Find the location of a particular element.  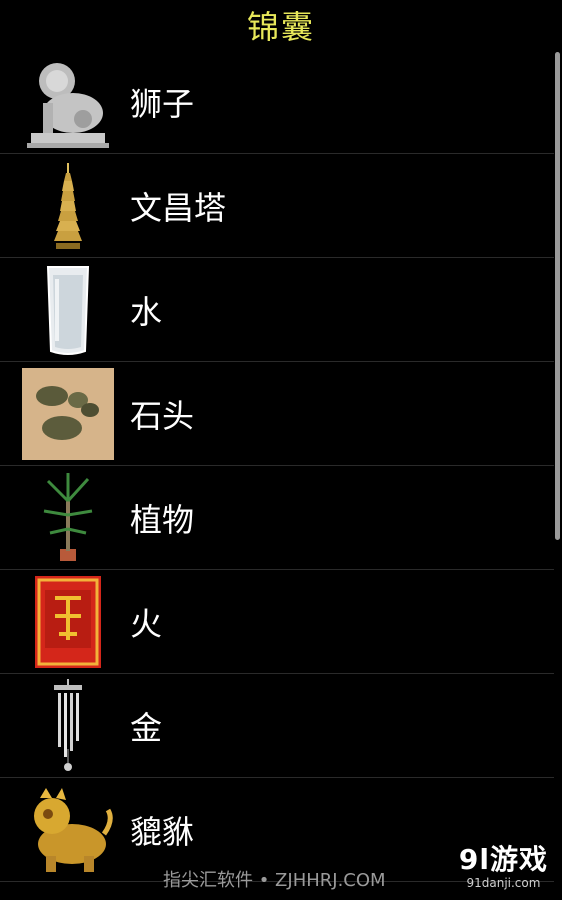

pagoda-icon is located at coordinates (68, 206).